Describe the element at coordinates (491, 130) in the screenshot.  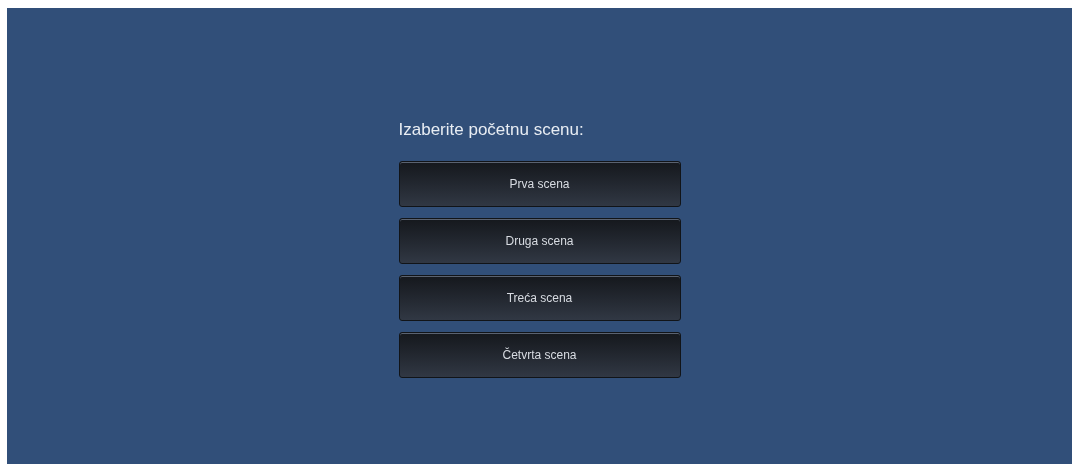
I see `heading: Izaberite početnu scenu:` at that location.